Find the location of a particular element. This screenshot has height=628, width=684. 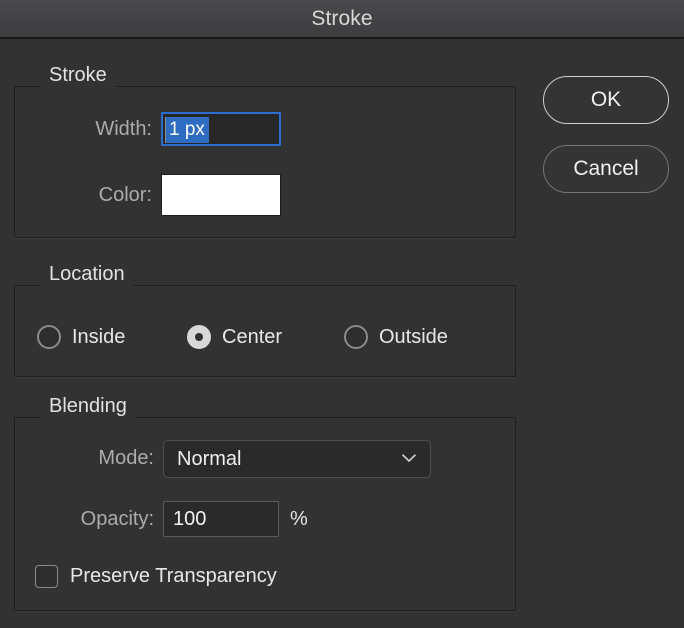

width-input: 1 px is located at coordinates (221, 129).